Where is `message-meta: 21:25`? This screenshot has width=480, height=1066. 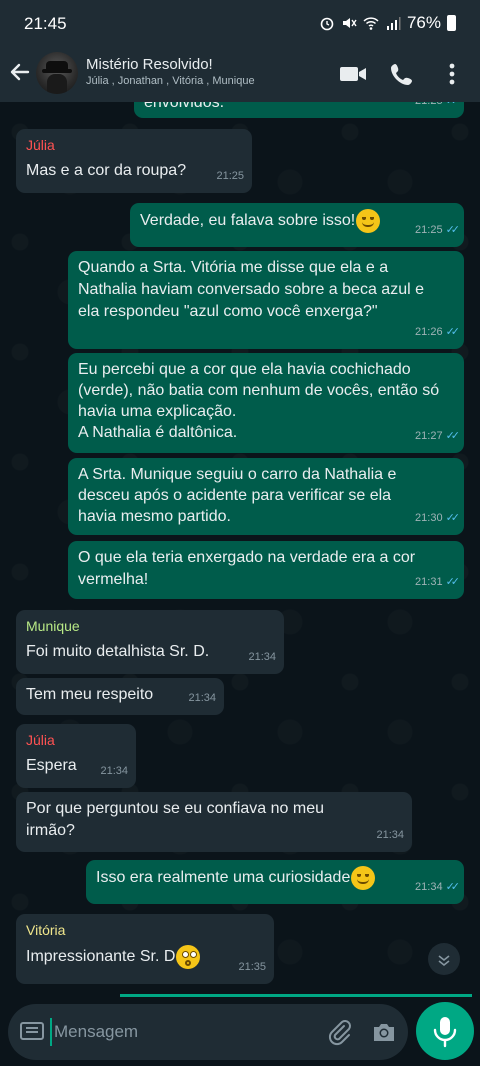 message-meta: 21:25 is located at coordinates (230, 176).